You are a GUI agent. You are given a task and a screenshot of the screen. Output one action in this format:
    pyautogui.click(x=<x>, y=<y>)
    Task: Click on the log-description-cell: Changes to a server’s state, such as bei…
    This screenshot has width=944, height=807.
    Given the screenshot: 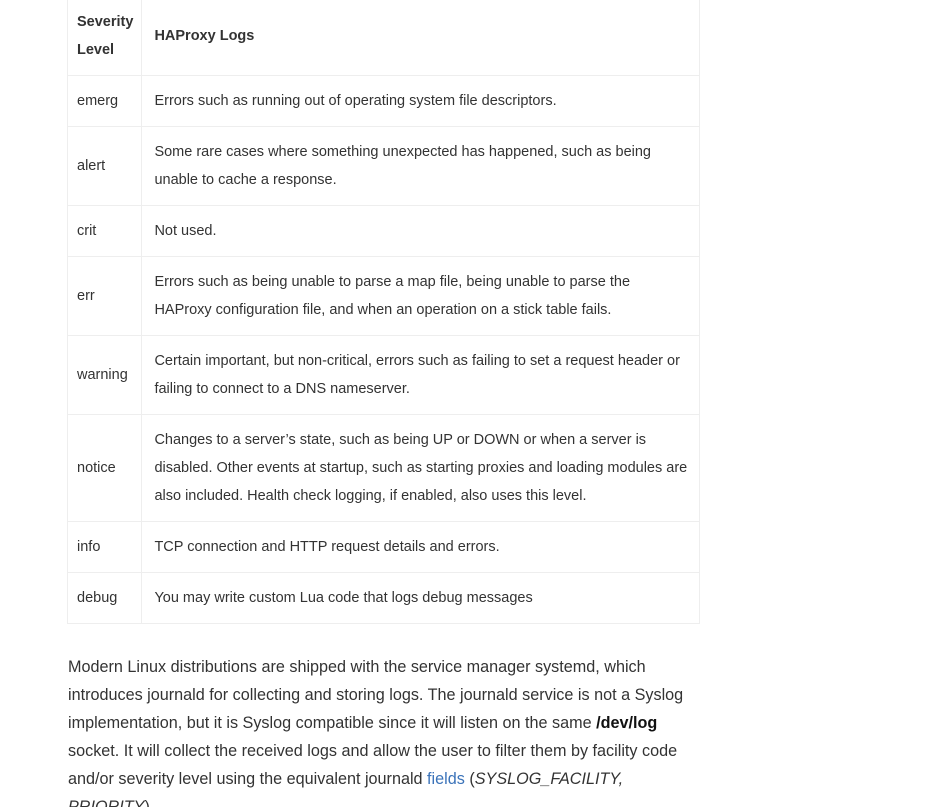 What is the action you would take?
    pyautogui.click(x=420, y=468)
    